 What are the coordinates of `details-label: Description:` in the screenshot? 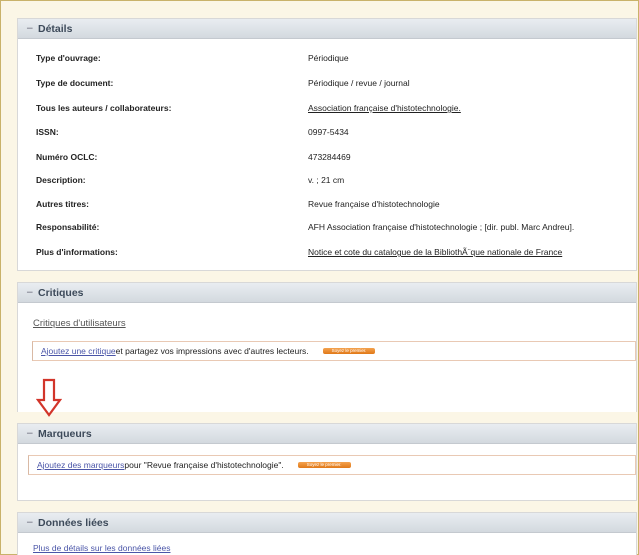 It's located at (61, 180).